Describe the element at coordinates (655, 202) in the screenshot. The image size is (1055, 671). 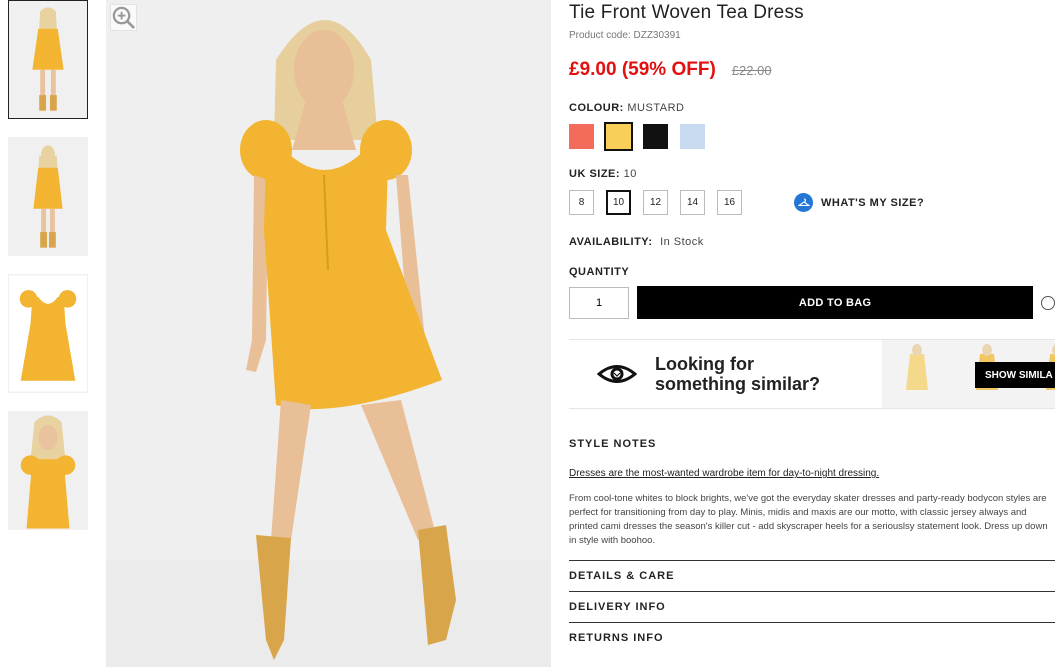
I see `size-option-12: 12` at that location.